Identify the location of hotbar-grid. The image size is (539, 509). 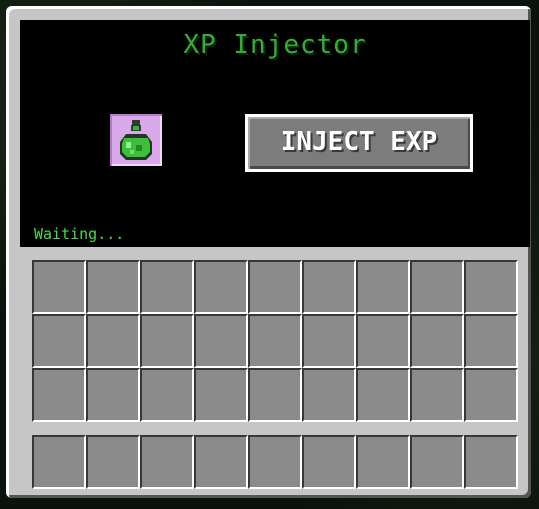
(275, 462).